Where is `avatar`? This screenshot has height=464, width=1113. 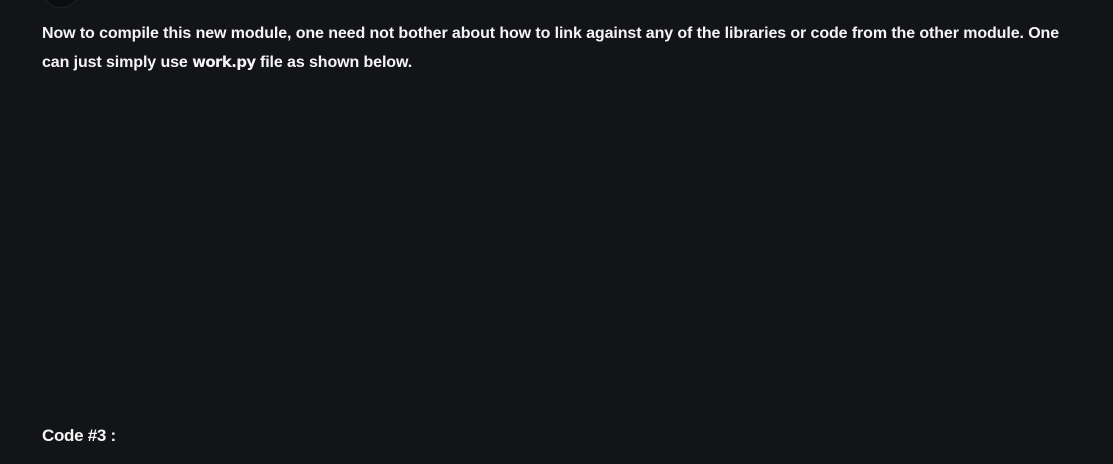 avatar is located at coordinates (61, 4).